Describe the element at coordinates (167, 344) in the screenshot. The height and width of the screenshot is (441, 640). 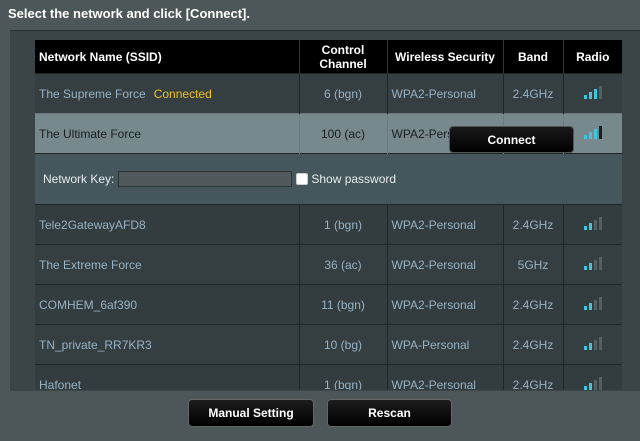
I see `network-ssid: TN_private_RR7KR3` at that location.